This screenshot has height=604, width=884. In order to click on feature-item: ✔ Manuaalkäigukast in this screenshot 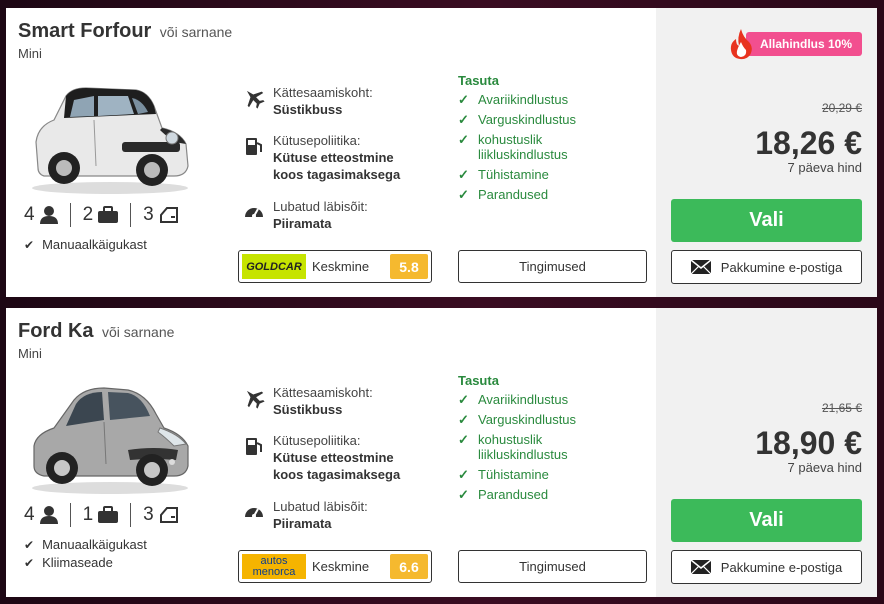, I will do `click(85, 244)`.